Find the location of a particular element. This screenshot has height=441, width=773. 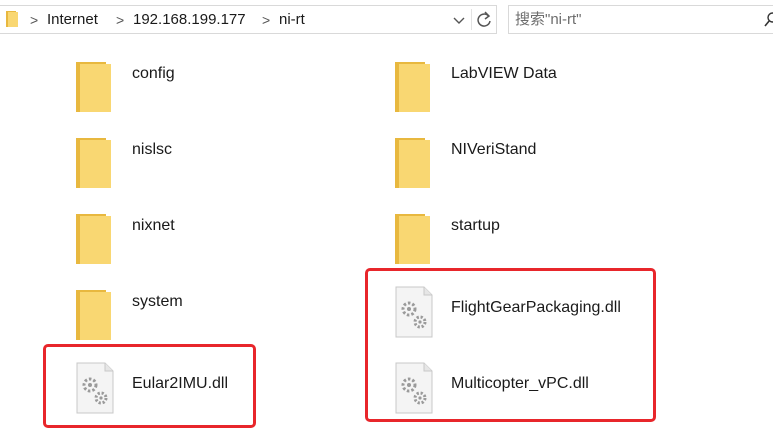

refresh-icon is located at coordinates (484, 19).